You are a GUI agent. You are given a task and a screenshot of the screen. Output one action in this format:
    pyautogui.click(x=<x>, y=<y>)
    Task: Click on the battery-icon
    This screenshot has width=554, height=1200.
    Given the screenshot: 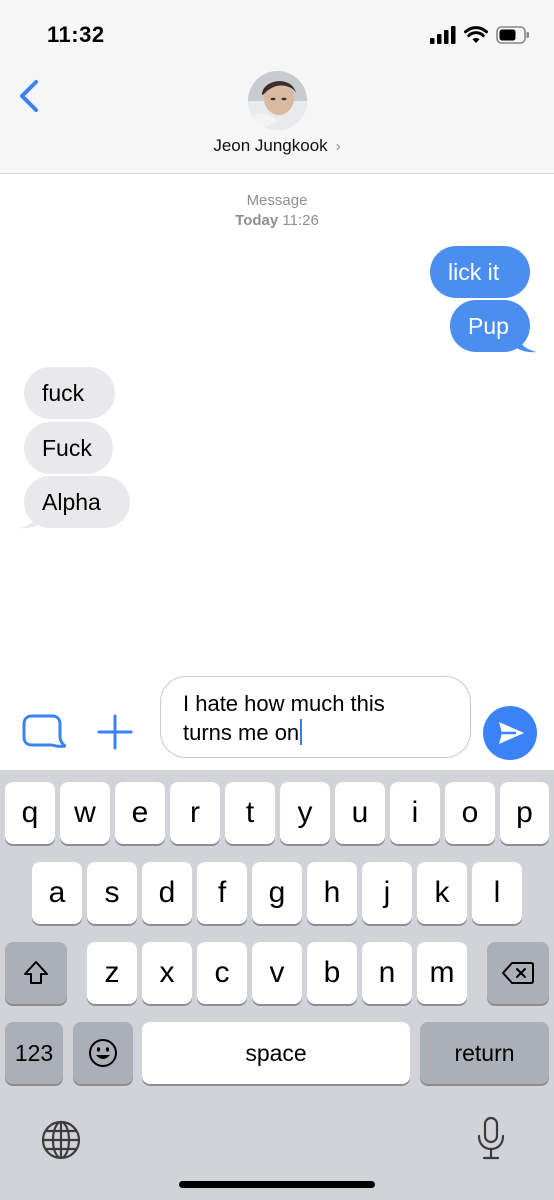 What is the action you would take?
    pyautogui.click(x=512, y=35)
    